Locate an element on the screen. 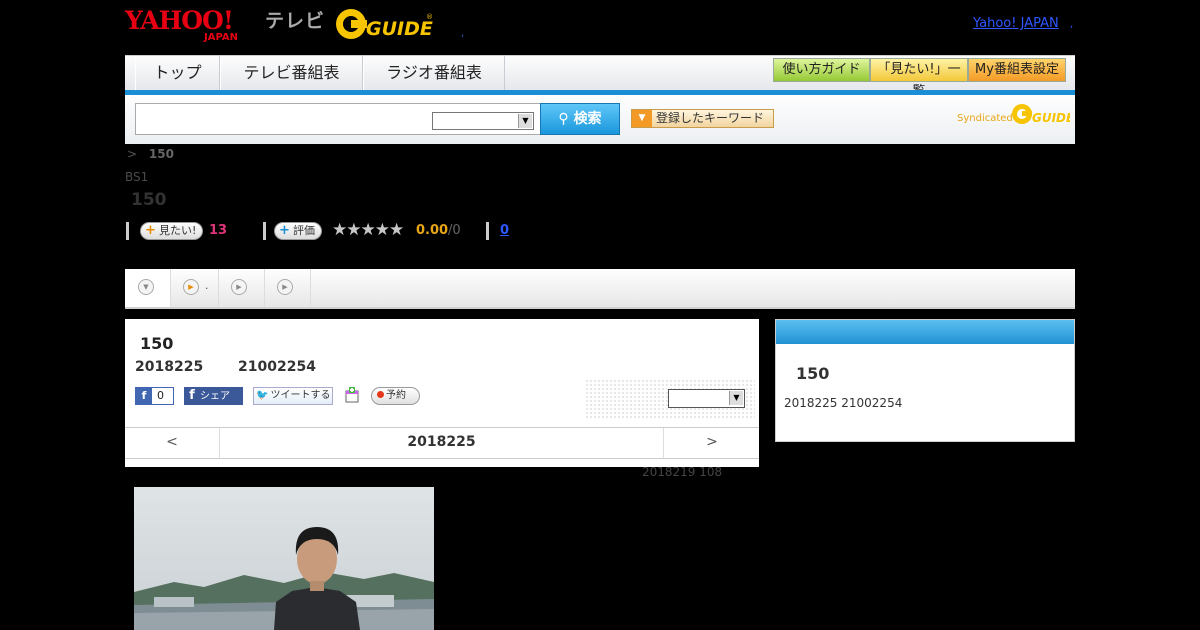  broadcast-date: 2018225 is located at coordinates (169, 367).